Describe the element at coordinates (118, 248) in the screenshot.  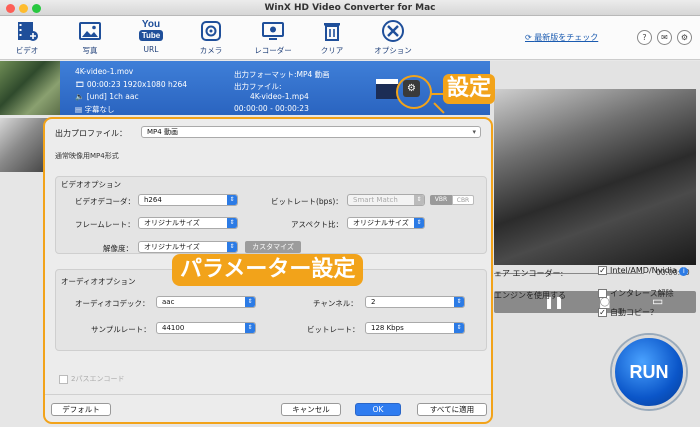
I see `resolution-label: 解像度：` at that location.